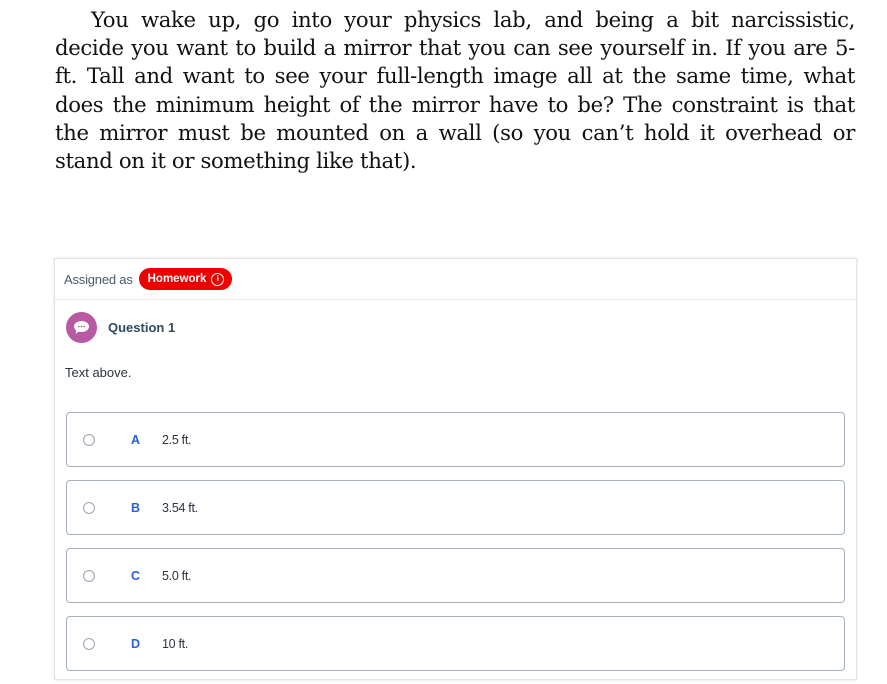 The height and width of the screenshot is (684, 887). What do you see at coordinates (455, 643) in the screenshot?
I see `option-d: D 10 ft.` at bounding box center [455, 643].